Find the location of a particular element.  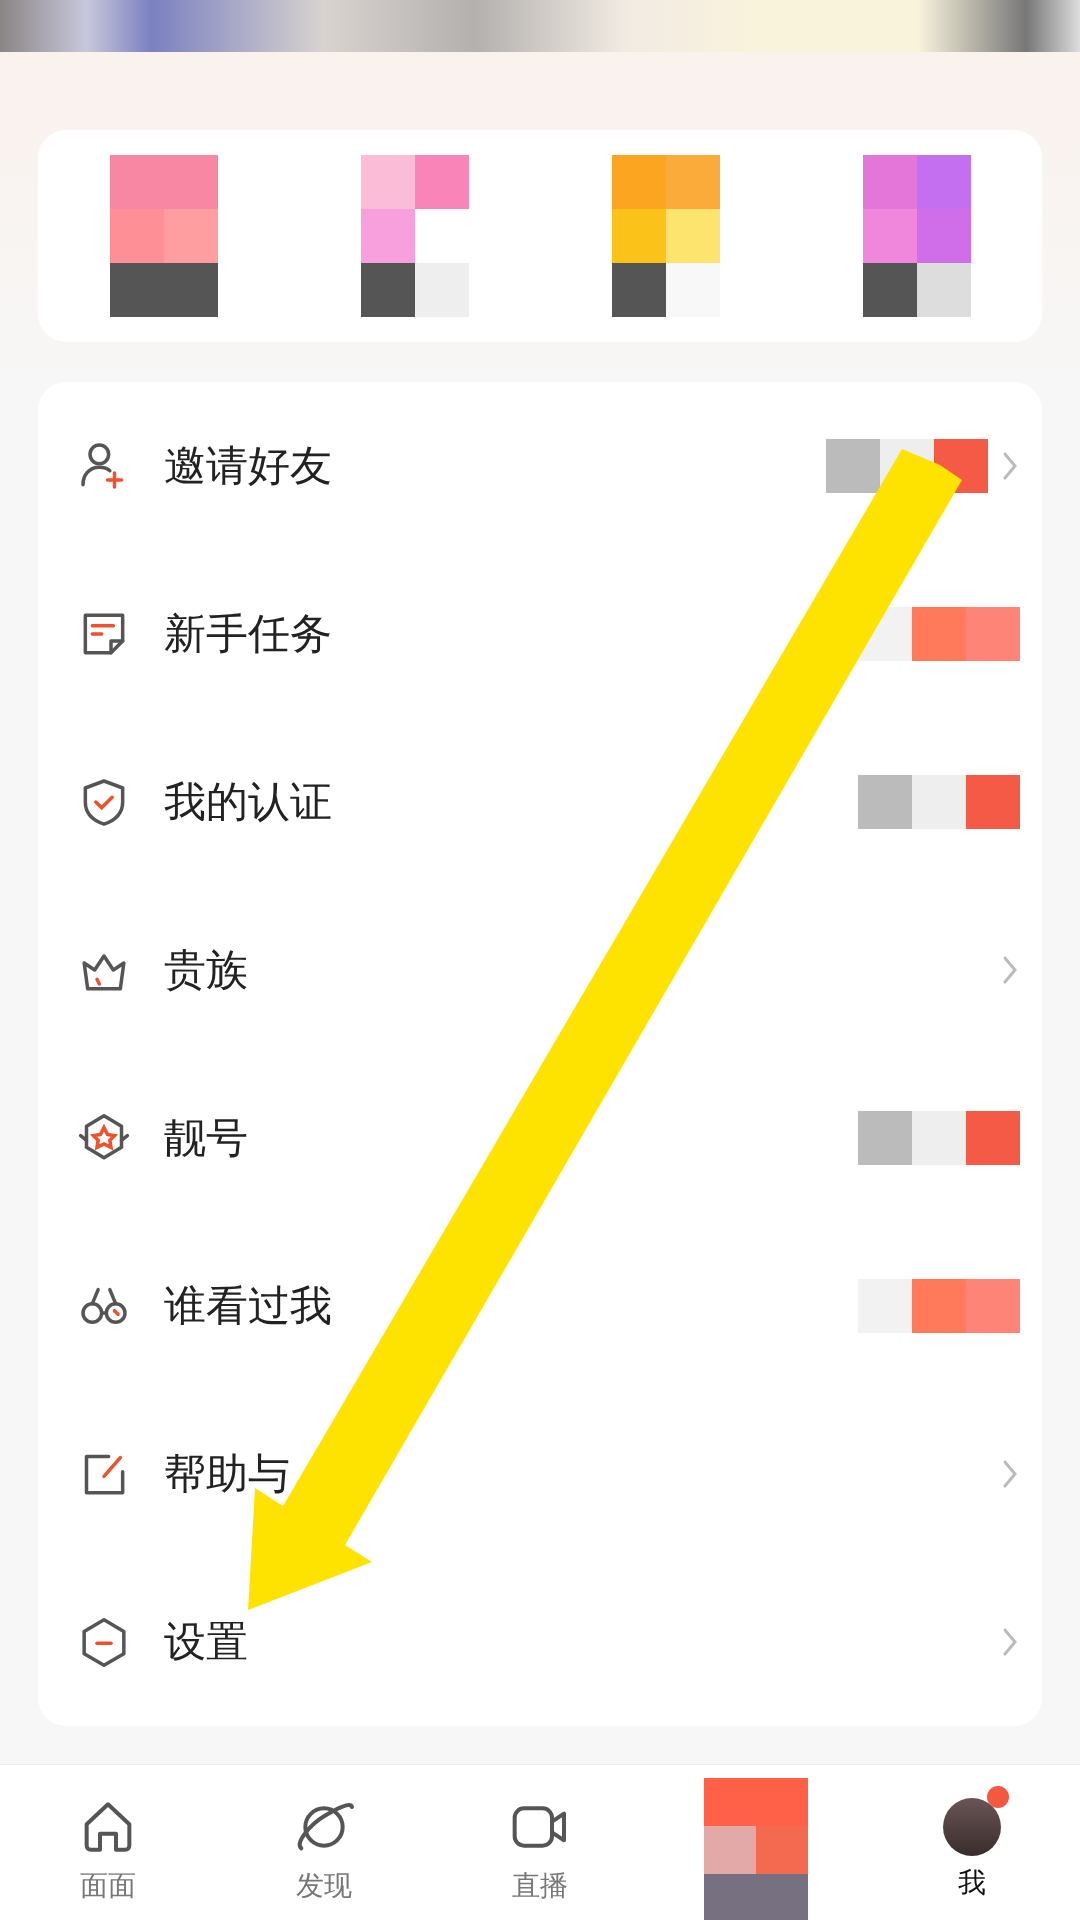

menu-label: 靓号 is located at coordinates (206, 1138).